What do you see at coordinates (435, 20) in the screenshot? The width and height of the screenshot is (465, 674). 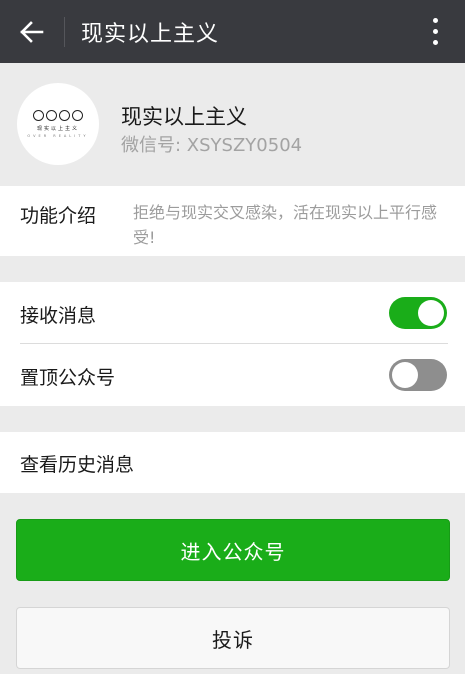 I see `more-vertical-icon` at bounding box center [435, 20].